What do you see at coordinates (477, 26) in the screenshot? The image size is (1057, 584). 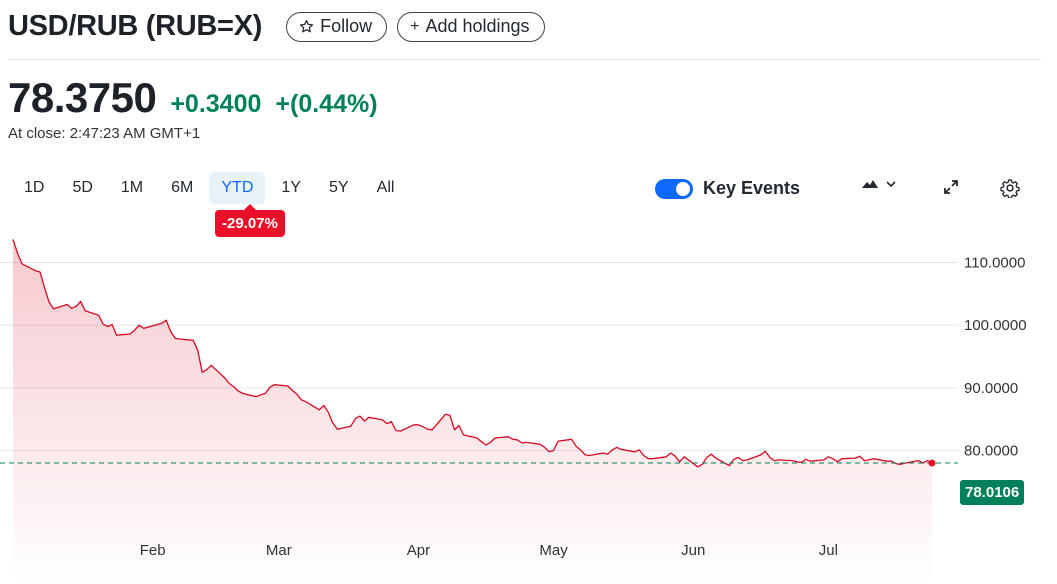 I see `add-holdings-label: Add holdings` at bounding box center [477, 26].